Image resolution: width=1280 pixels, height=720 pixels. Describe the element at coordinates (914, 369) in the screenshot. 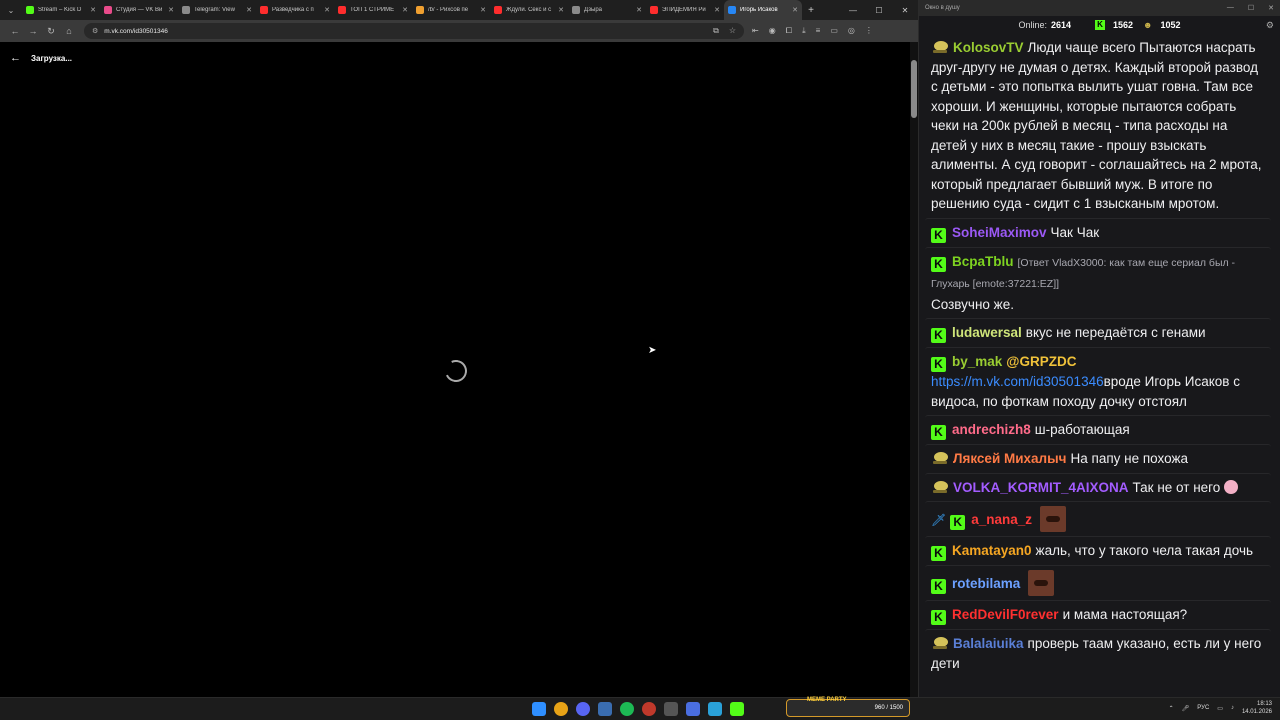

I see `page-scrollbar` at that location.